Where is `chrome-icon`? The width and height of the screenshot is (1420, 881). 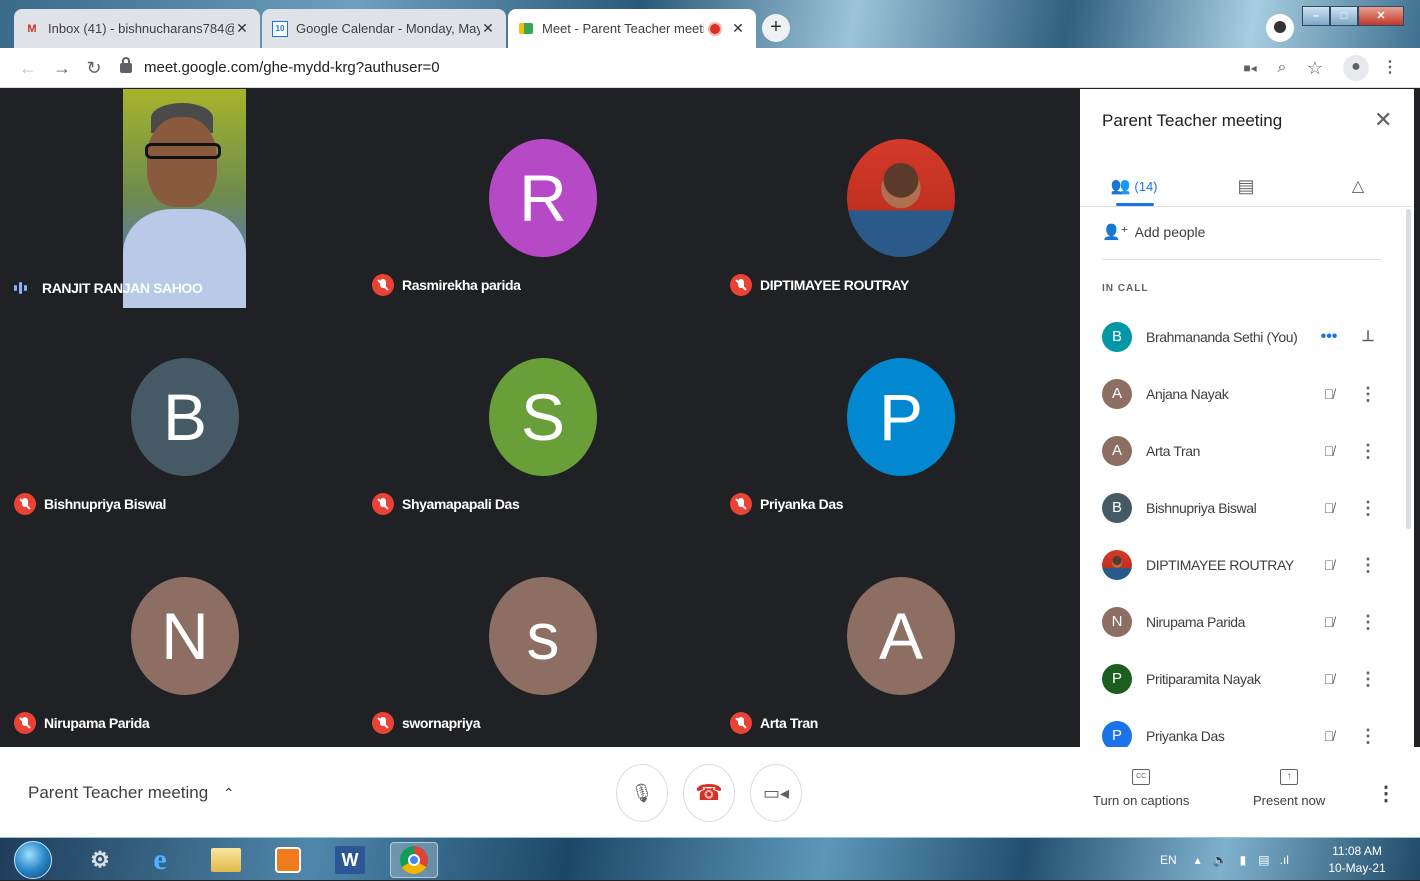
chrome-icon is located at coordinates (414, 860).